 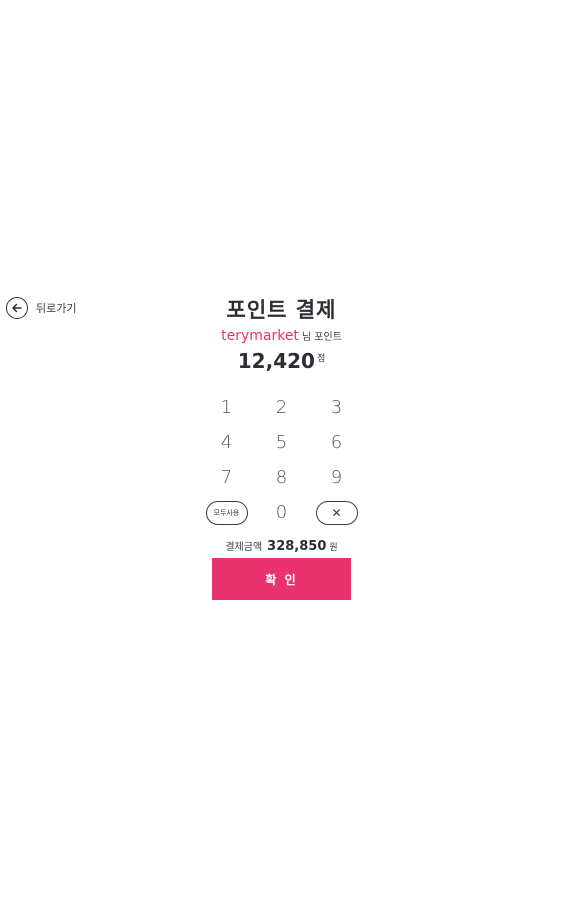 I want to click on page-title: 포인트 결제, so click(x=281, y=310).